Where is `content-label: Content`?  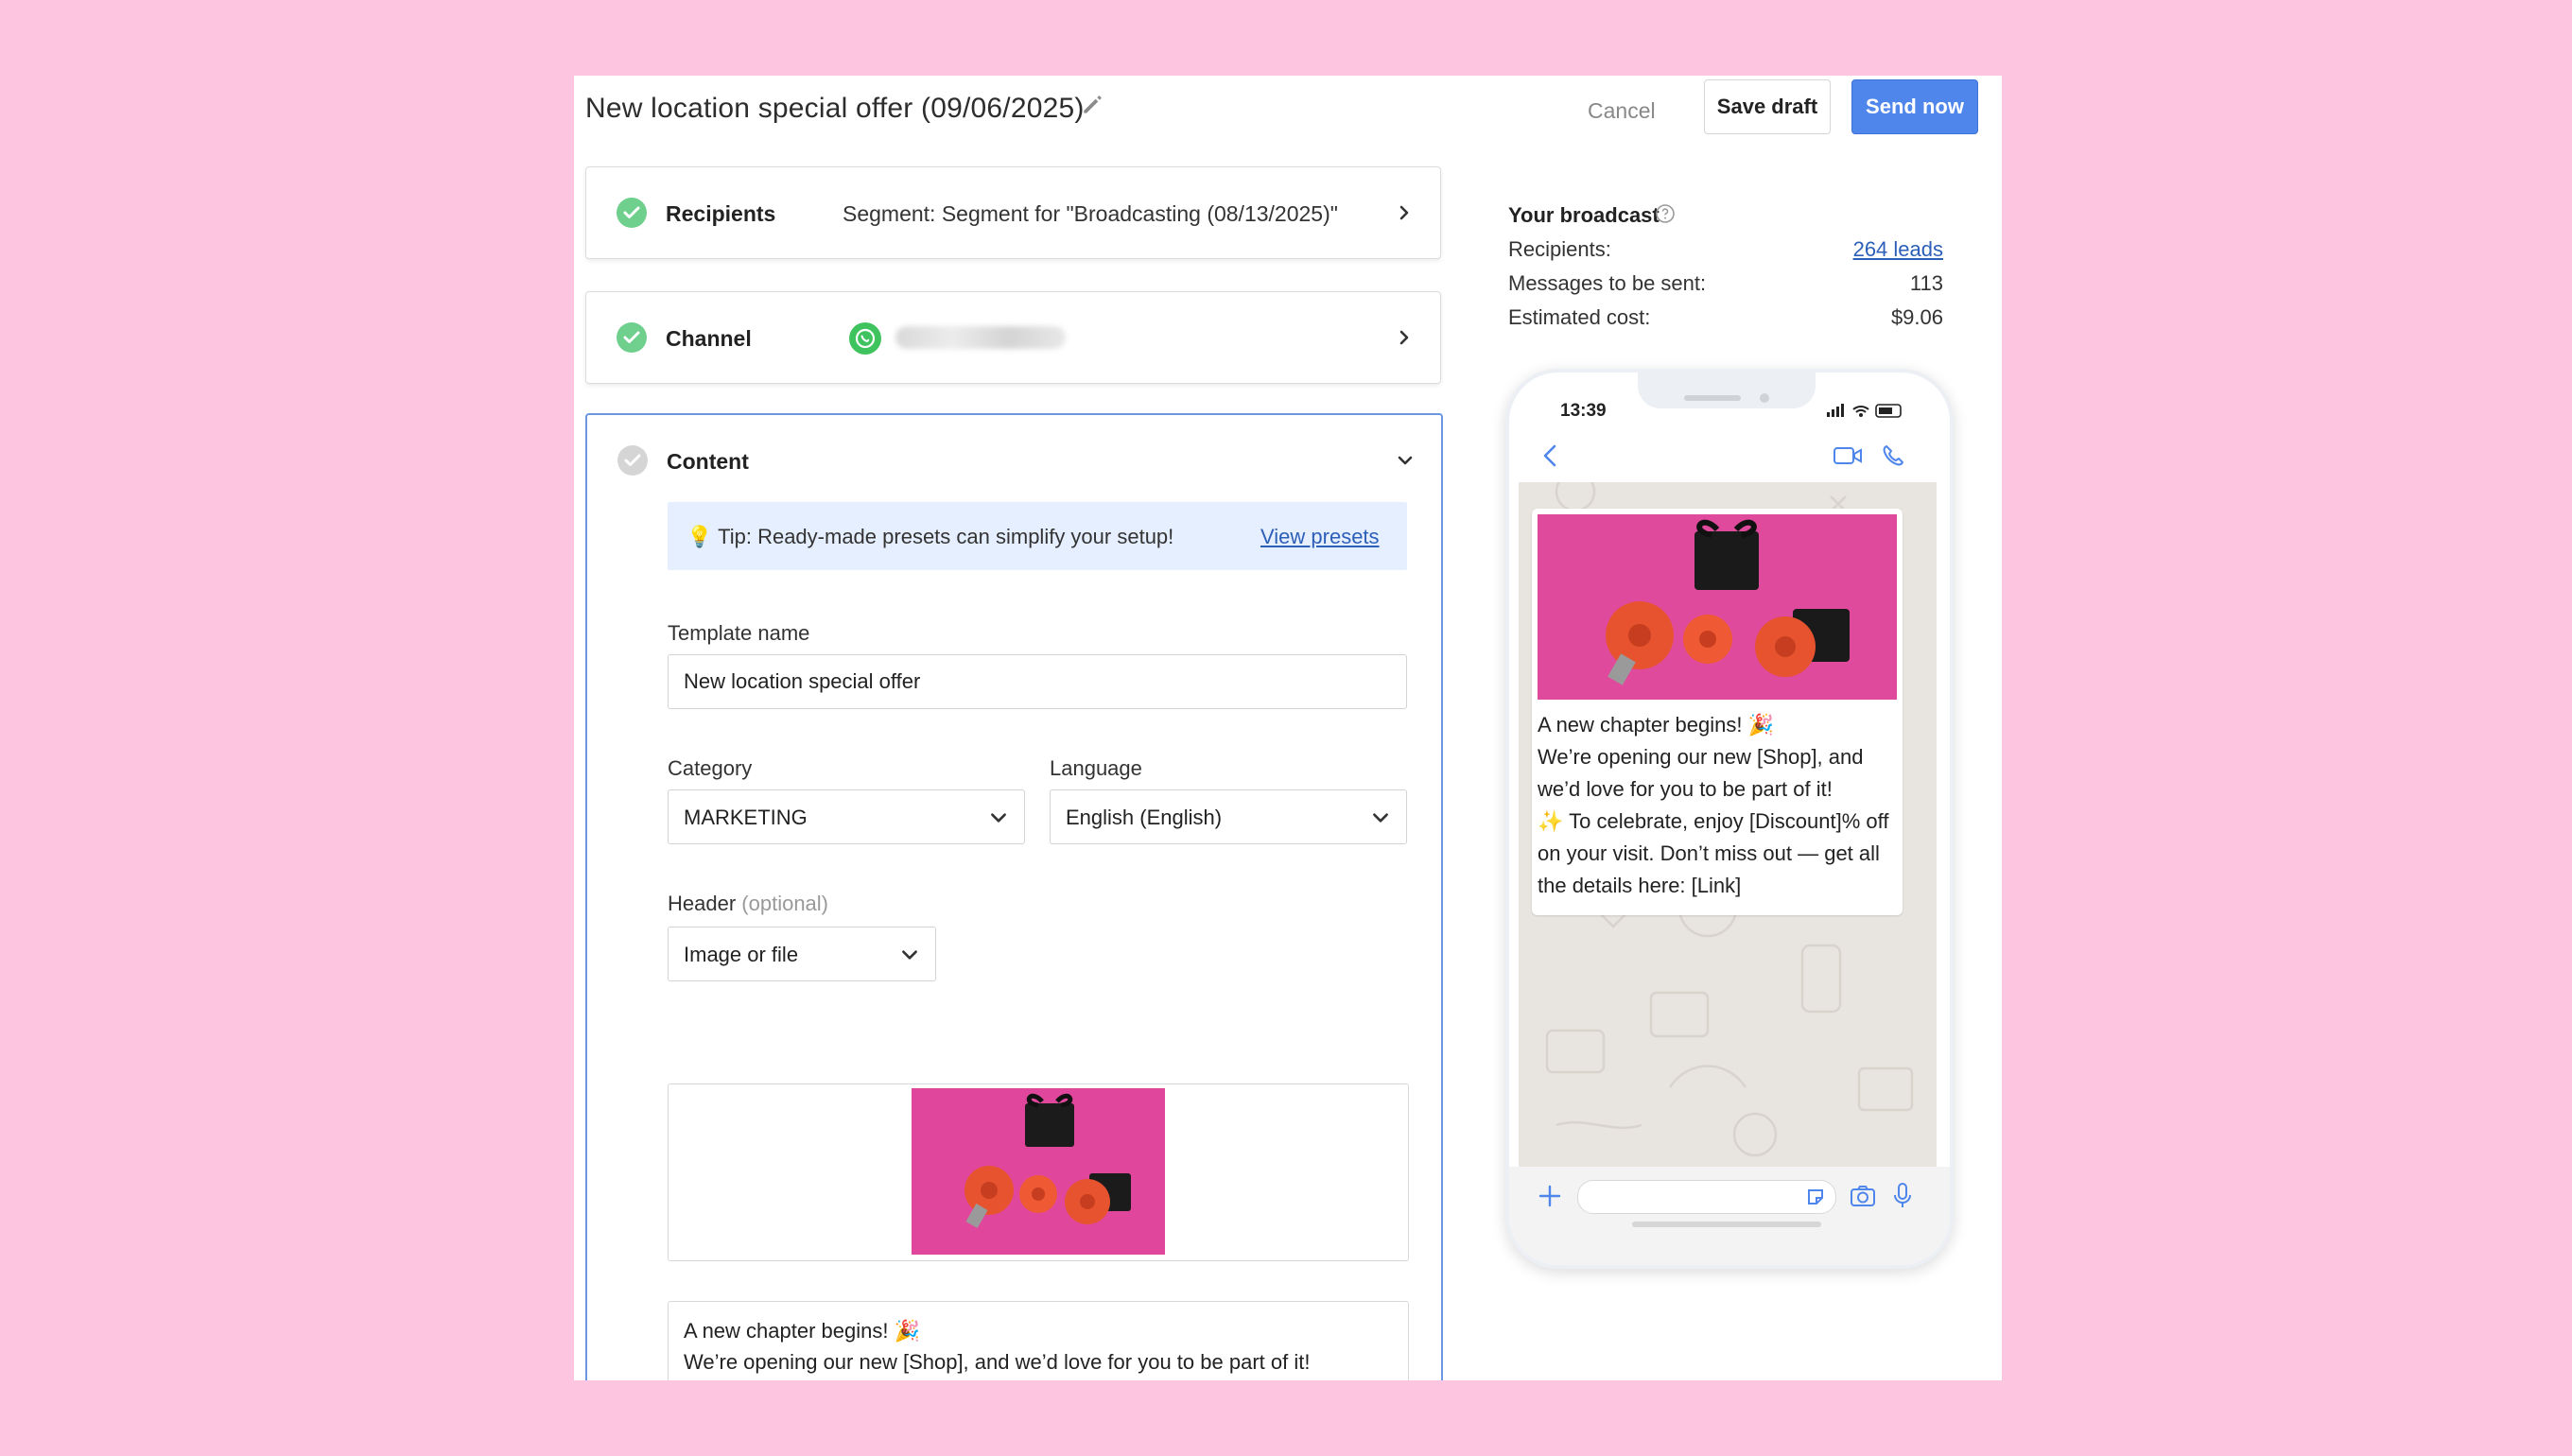
content-label: Content is located at coordinates (708, 461).